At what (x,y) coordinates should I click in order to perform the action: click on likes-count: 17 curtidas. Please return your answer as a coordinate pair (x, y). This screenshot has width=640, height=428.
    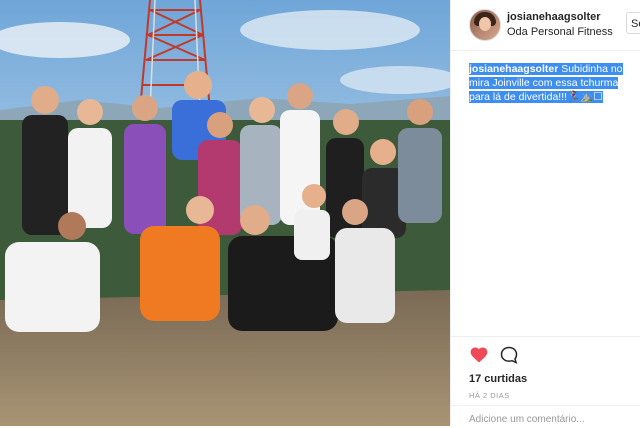
    Looking at the image, I should click on (498, 379).